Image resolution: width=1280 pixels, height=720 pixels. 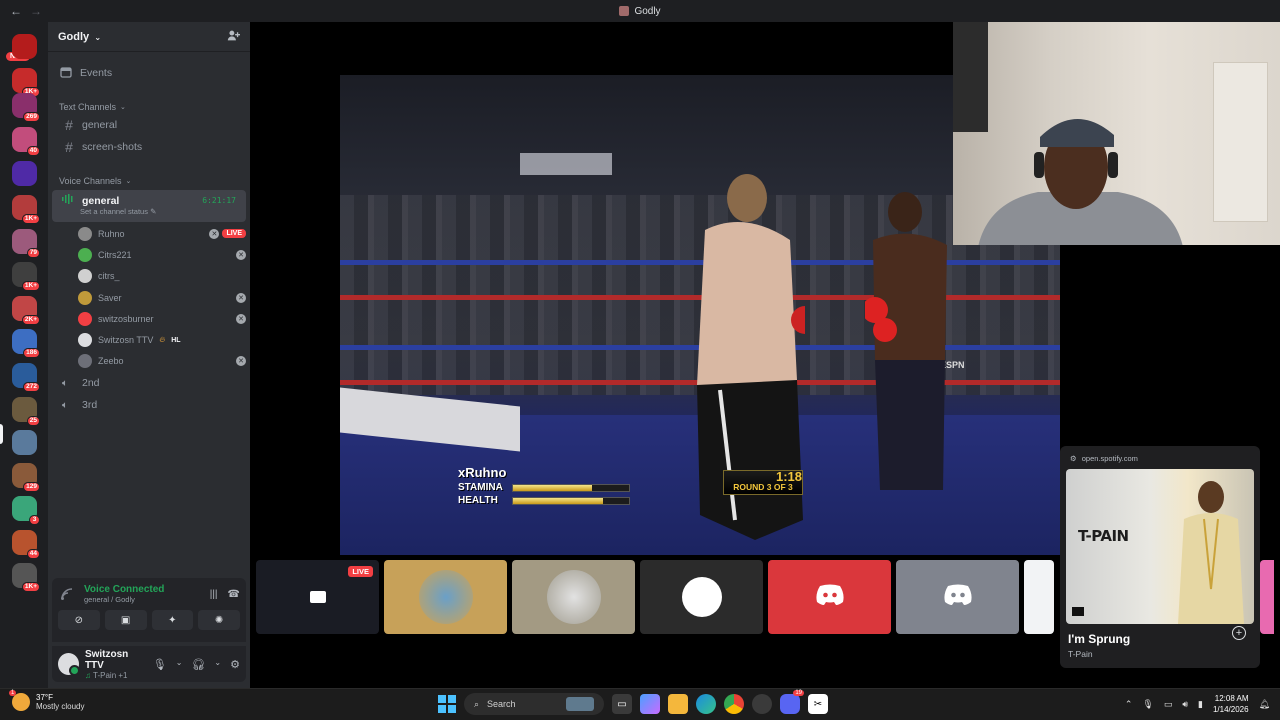 I want to click on voice-user-name: Zeebo, so click(x=111, y=361).